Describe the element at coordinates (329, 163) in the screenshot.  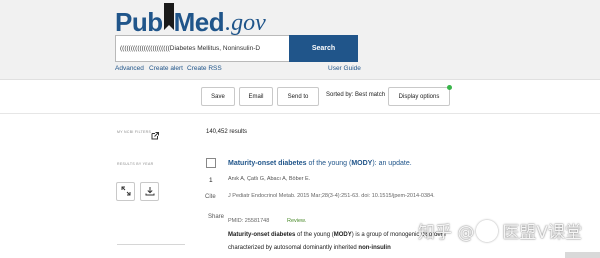
I see `title-text: of the young (` at that location.